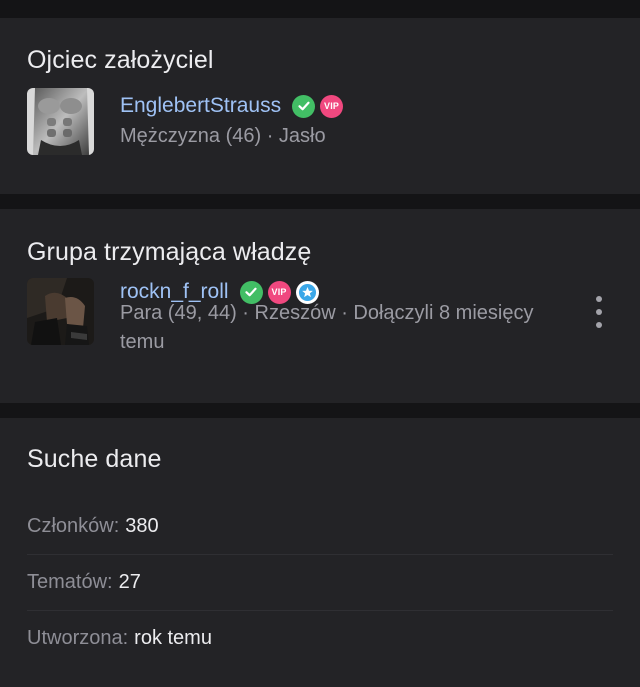  I want to click on verified-icon, so click(304, 106).